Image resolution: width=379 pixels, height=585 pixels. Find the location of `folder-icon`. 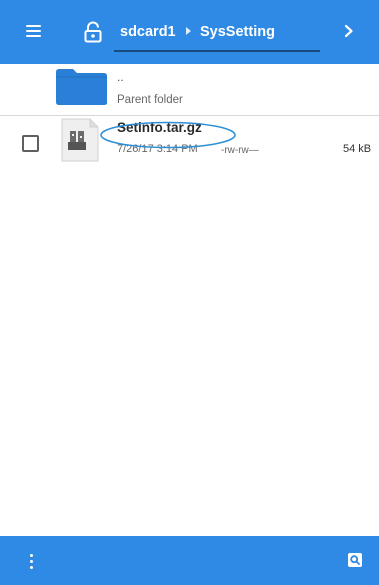

folder-icon is located at coordinates (81, 87).